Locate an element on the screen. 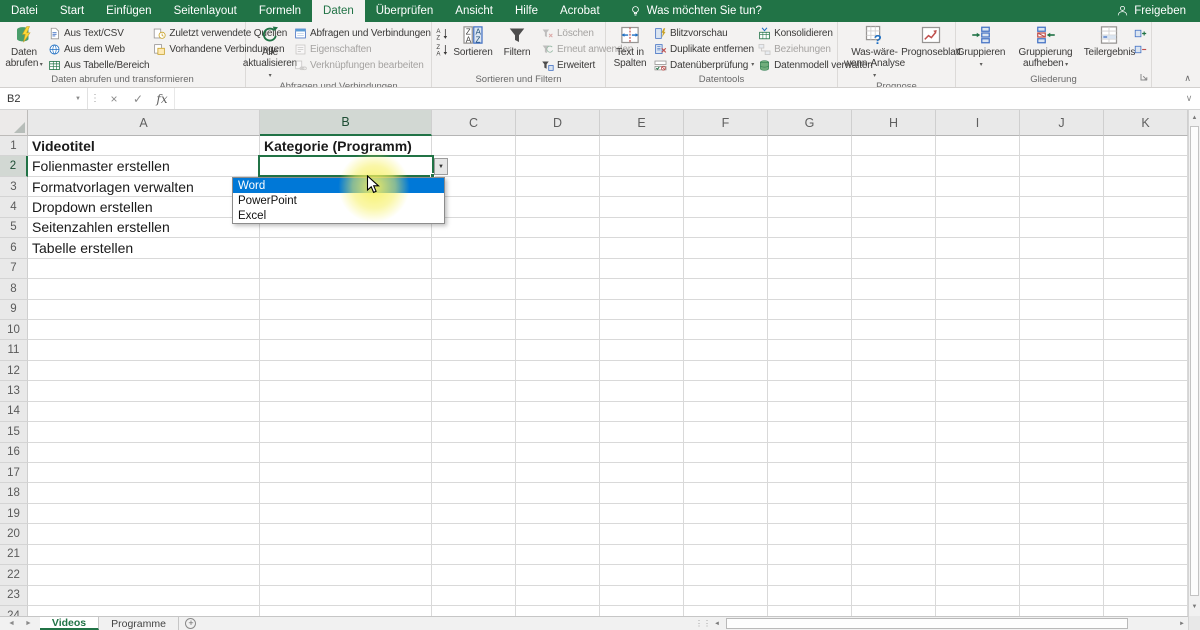 The height and width of the screenshot is (630, 1200). insert-function-icon: fx is located at coordinates (162, 98).